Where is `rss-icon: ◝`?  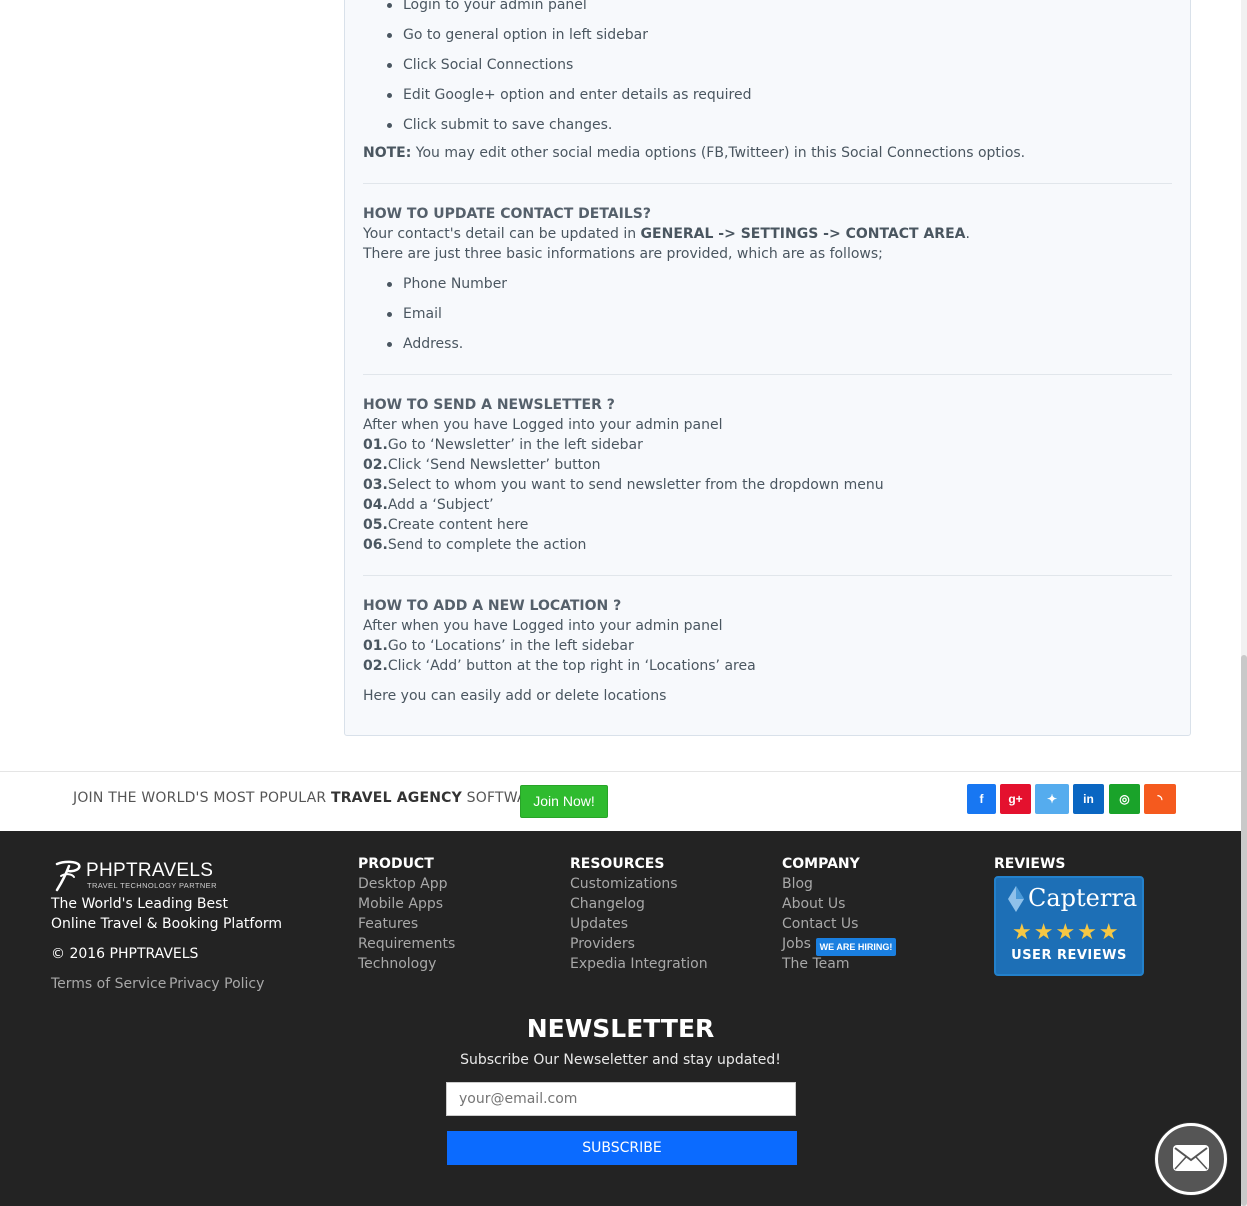
rss-icon: ◝ is located at coordinates (1160, 799).